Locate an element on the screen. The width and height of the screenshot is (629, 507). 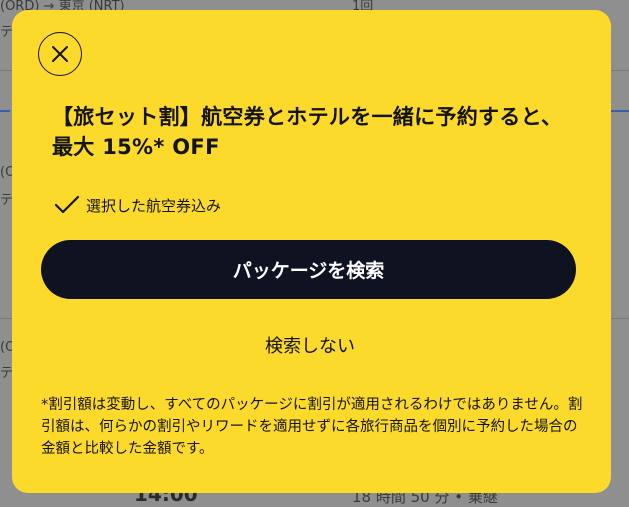
dialog-title: 【旅セット割】航空券とホテルを一緒に予約すると、最大 15%* OFF is located at coordinates (307, 132).